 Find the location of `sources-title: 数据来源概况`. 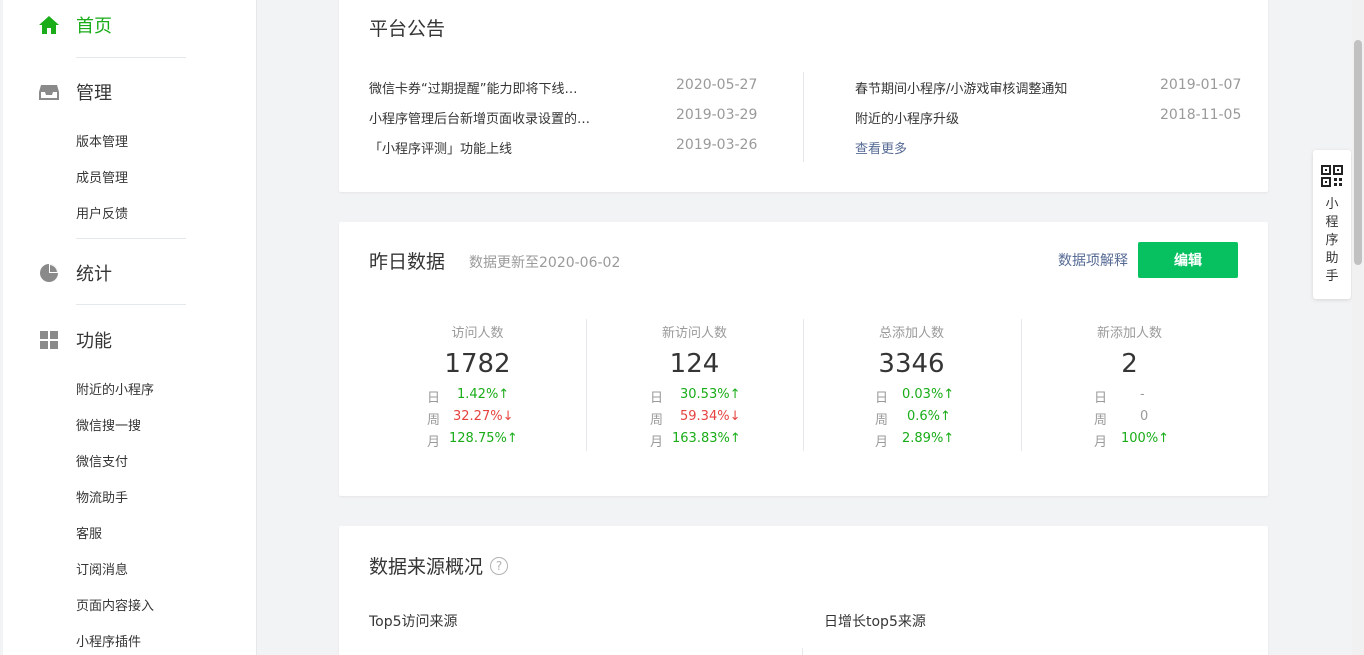

sources-title: 数据来源概况 is located at coordinates (426, 567).